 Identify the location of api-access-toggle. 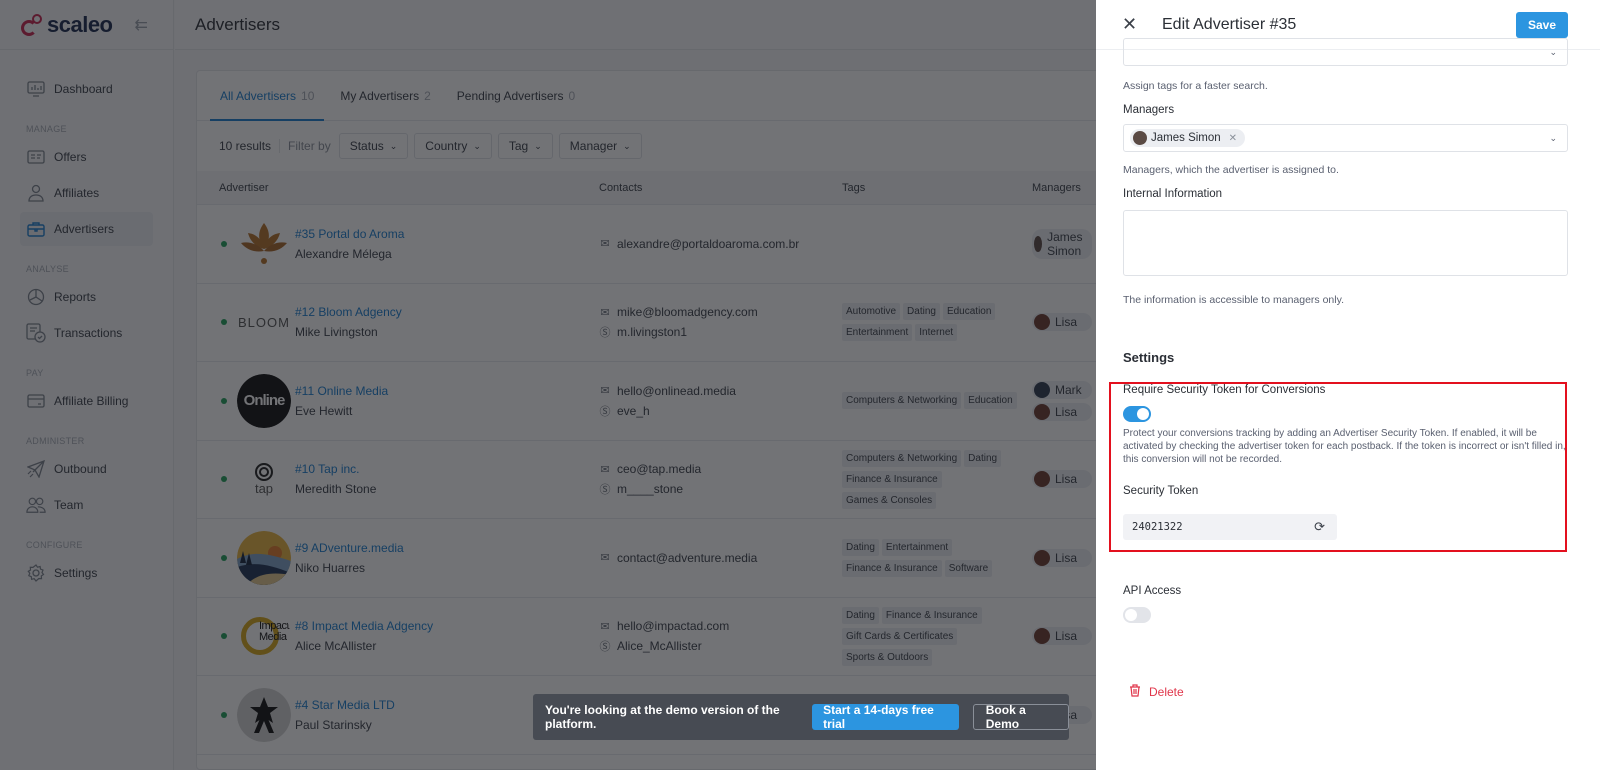
(1137, 615).